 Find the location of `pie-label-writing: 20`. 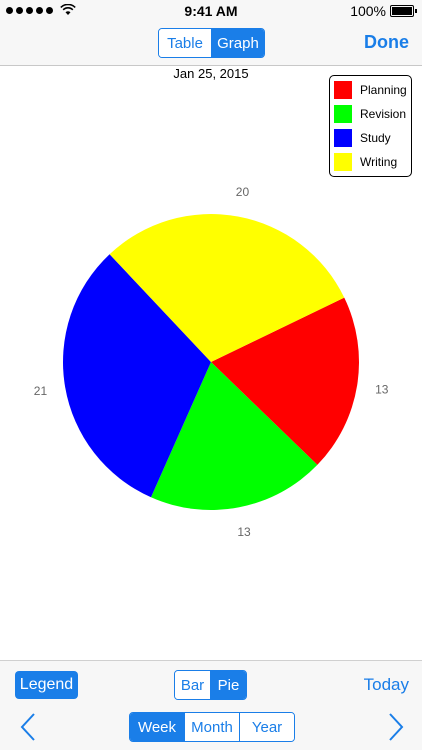

pie-label-writing: 20 is located at coordinates (243, 192).